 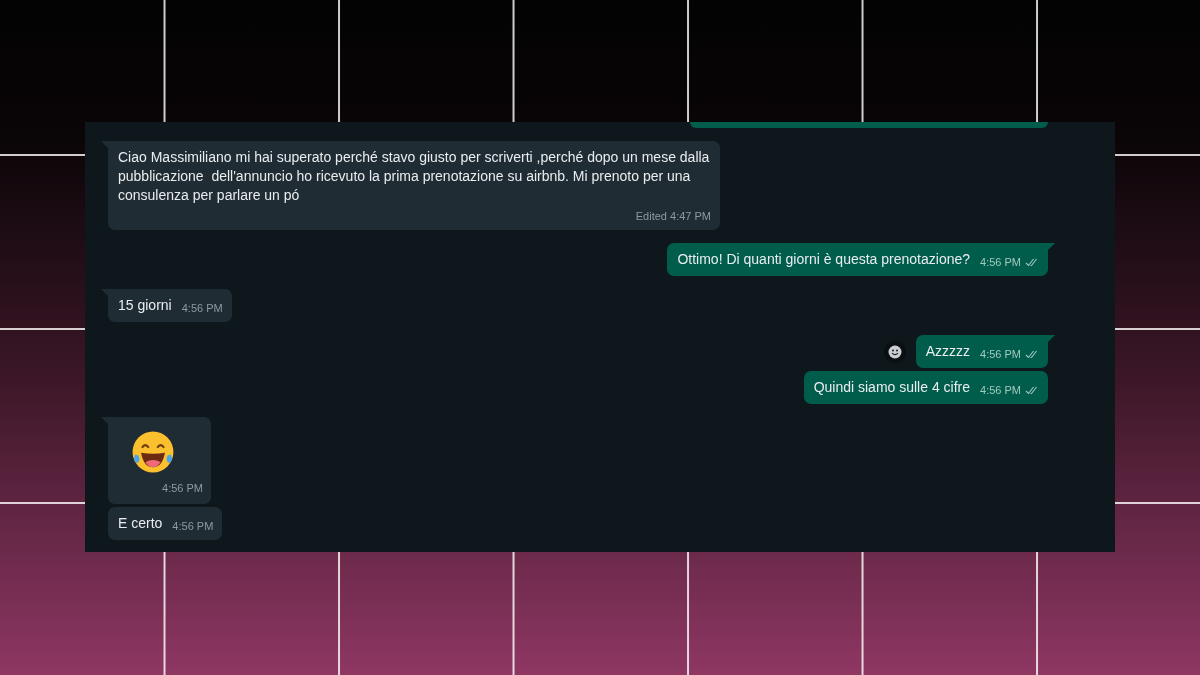 What do you see at coordinates (145, 305) in the screenshot?
I see `message-text: 15 giorni` at bounding box center [145, 305].